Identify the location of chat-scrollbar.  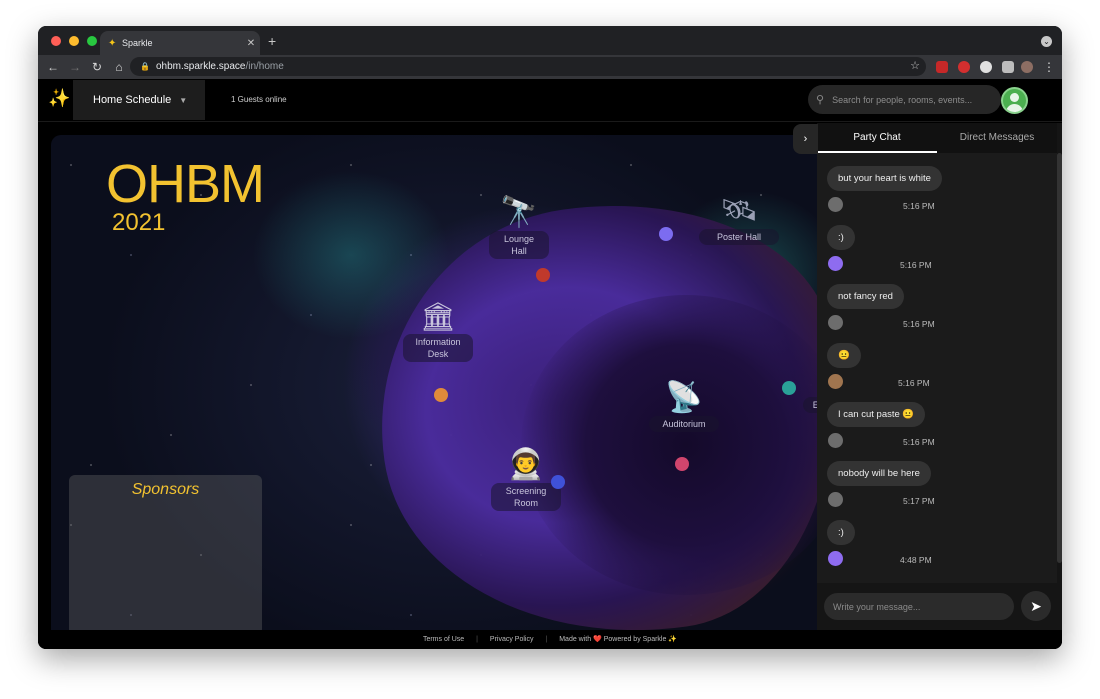
(1059, 358).